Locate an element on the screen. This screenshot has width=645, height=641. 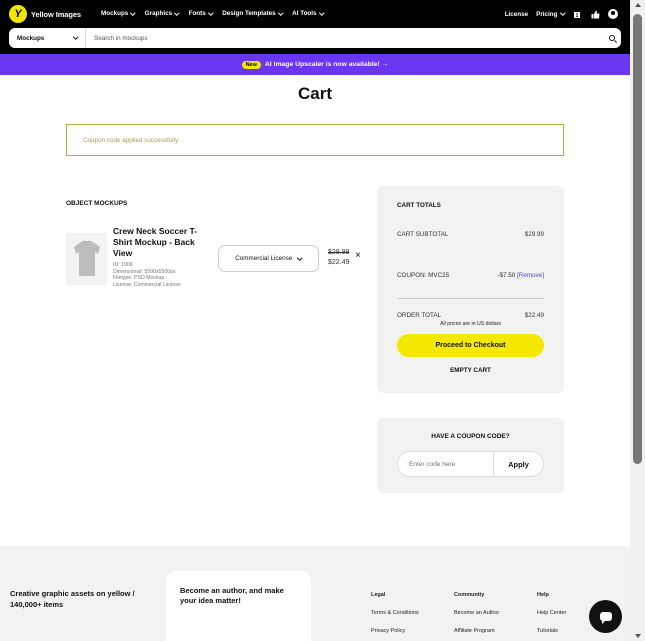
scrollbar is located at coordinates (637, 320).